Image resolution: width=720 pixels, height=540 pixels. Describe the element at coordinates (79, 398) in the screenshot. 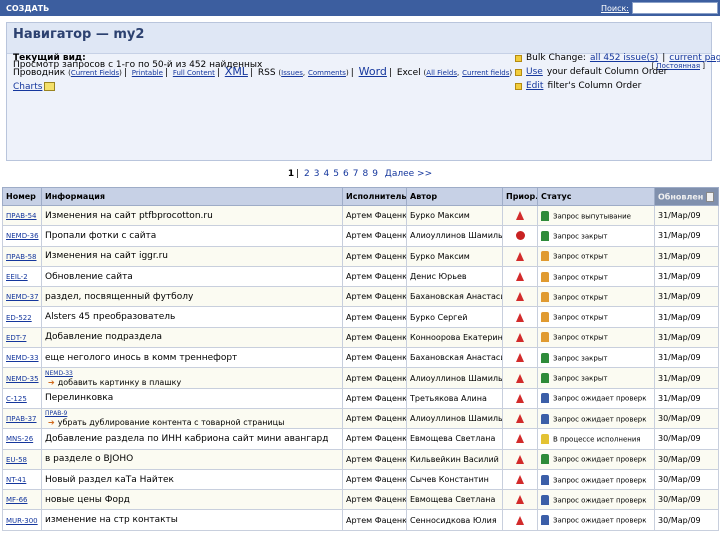

I see `issue-summary: Перелинковка` at that location.